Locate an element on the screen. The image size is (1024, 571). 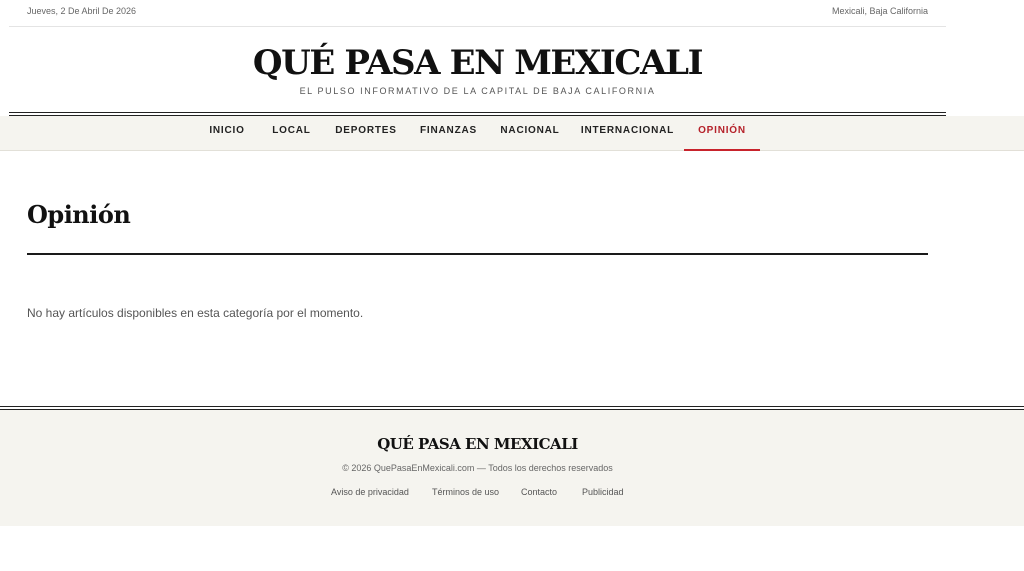
footer-link-privacy: Aviso de privacidad is located at coordinates (370, 492).